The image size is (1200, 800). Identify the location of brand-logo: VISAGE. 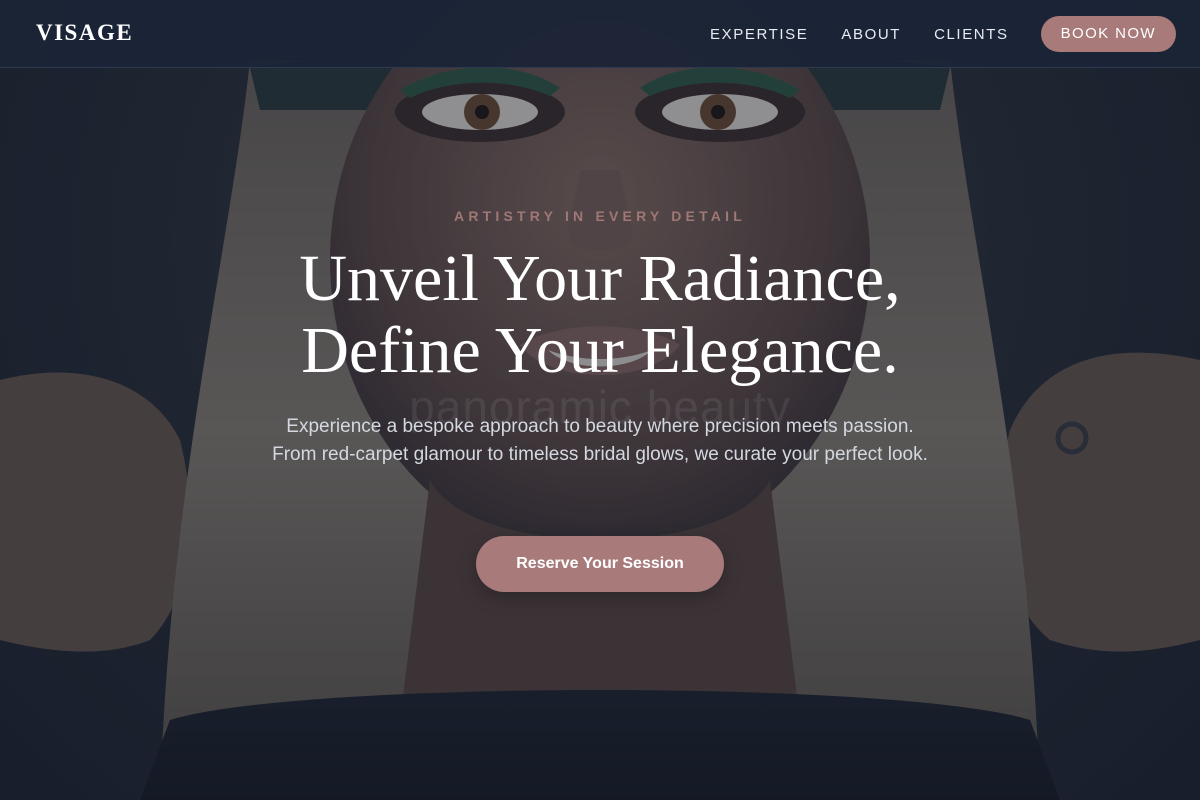
(84, 33).